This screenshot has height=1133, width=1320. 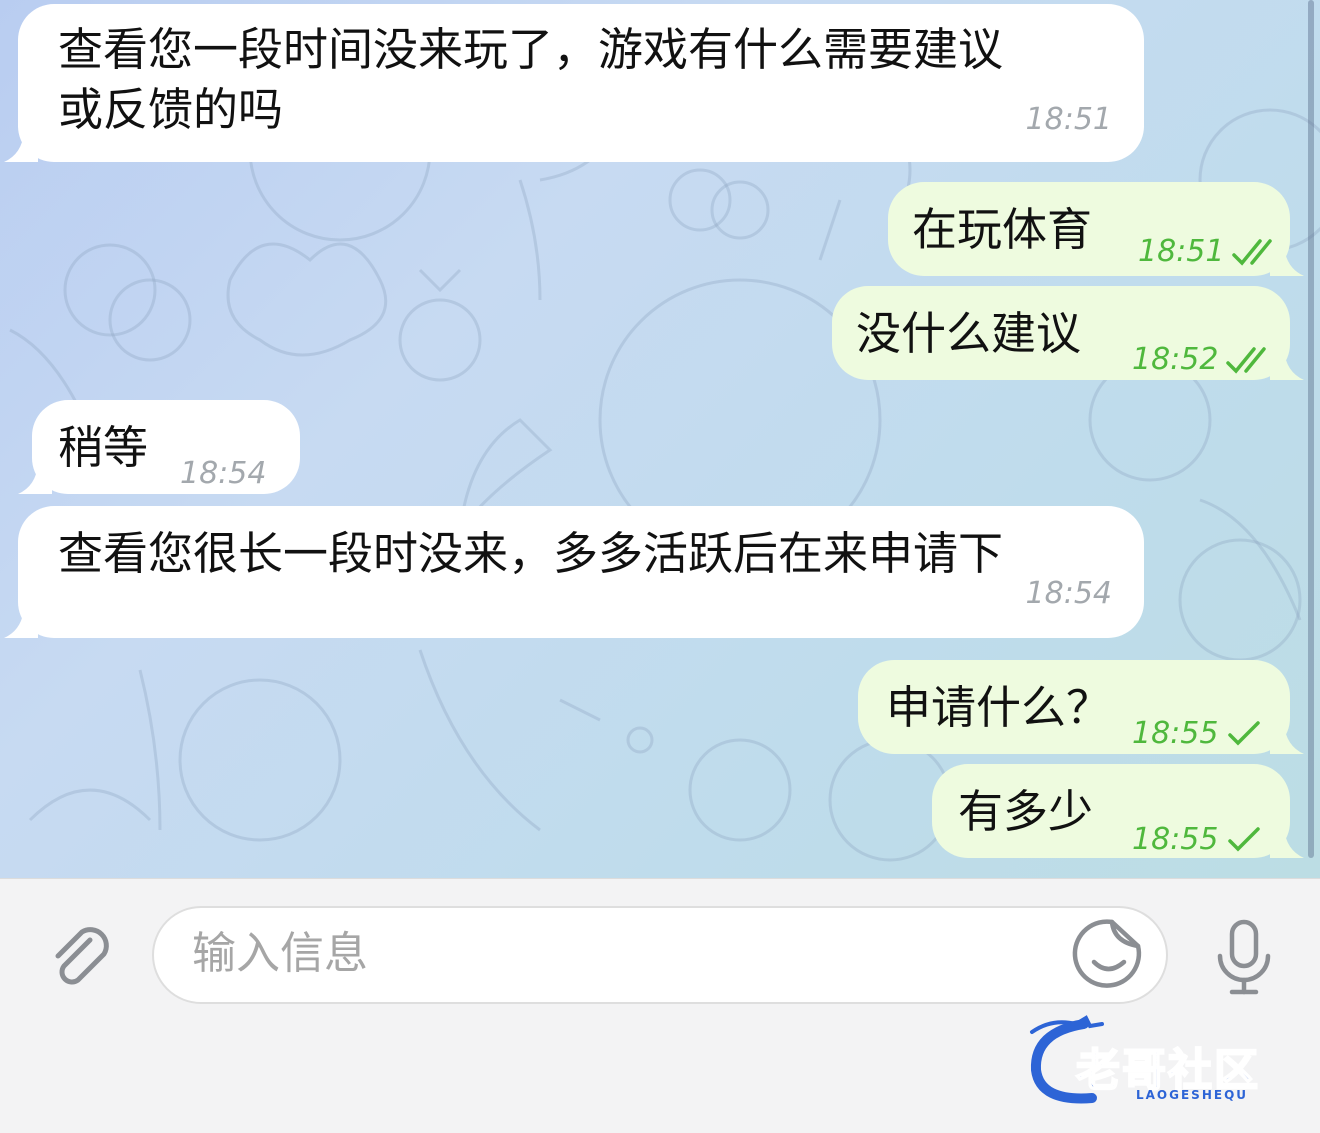 I want to click on microphone-icon, so click(x=1244, y=957).